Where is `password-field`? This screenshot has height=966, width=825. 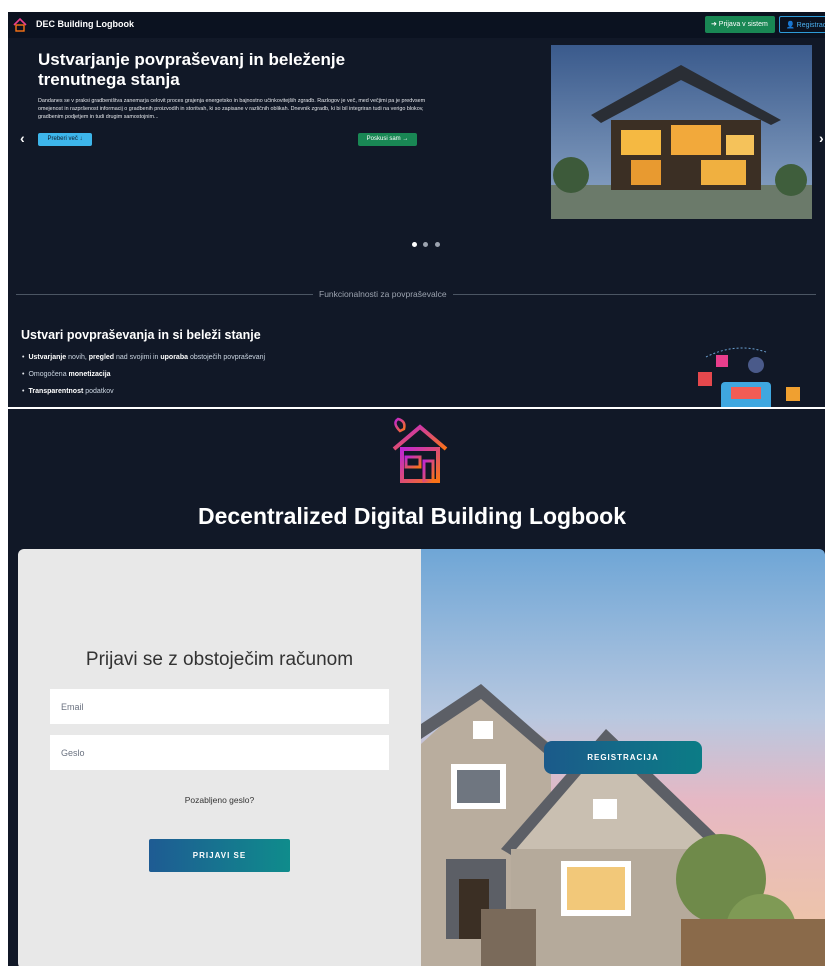 password-field is located at coordinates (219, 752).